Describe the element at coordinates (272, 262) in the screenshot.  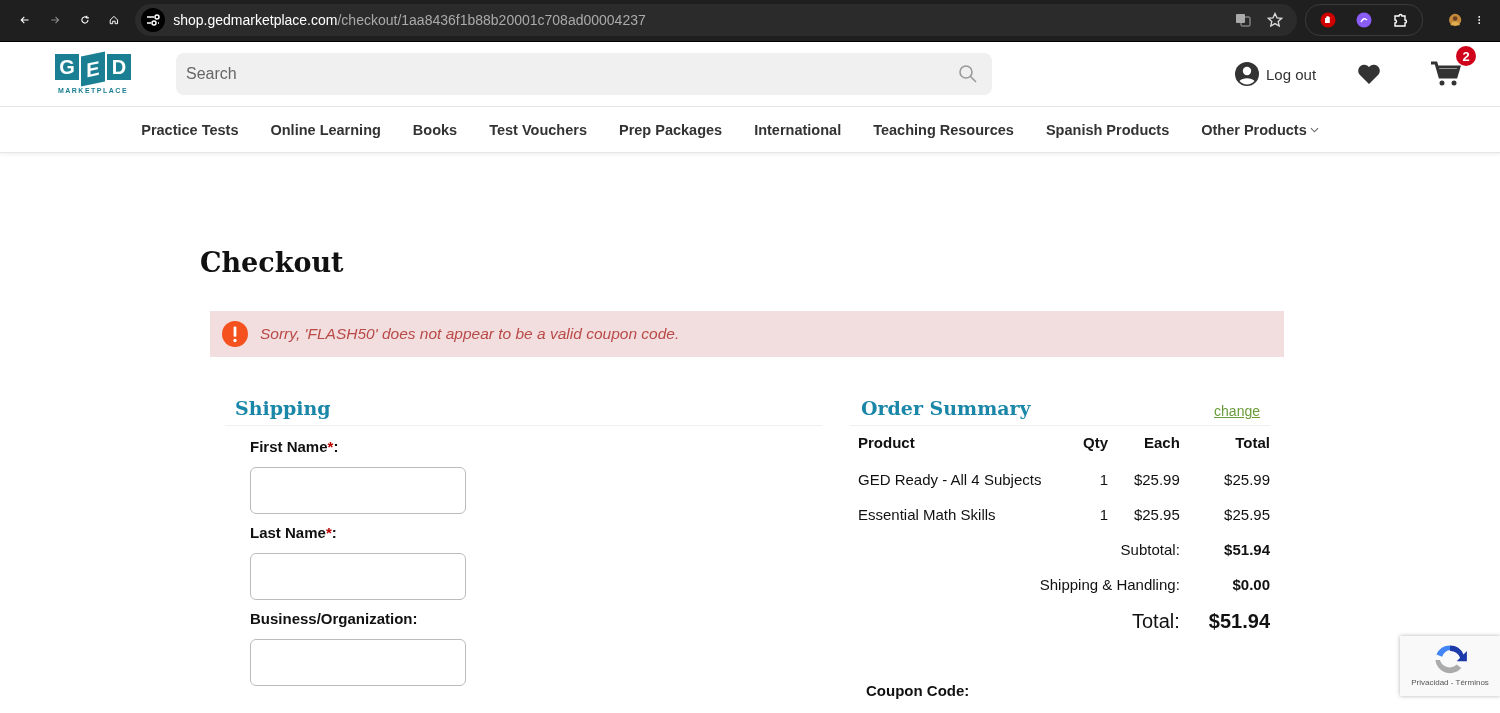
I see `page-title: Checkout` at that location.